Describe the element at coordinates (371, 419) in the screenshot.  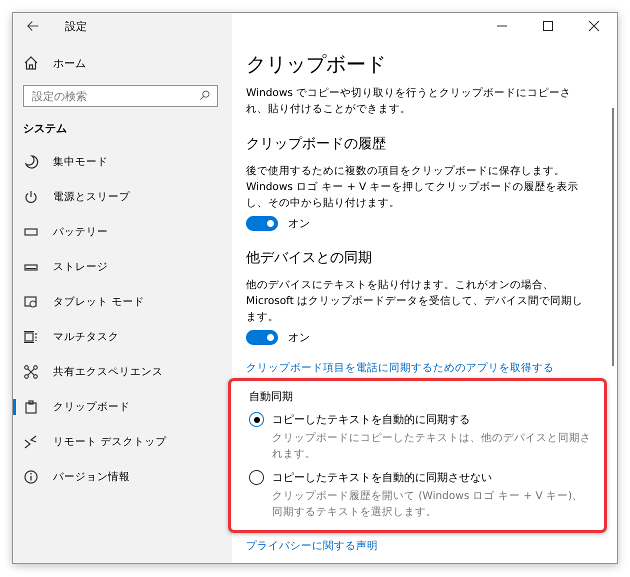
I see `option-label: コピーしたテキストを自動的に同期する` at that location.